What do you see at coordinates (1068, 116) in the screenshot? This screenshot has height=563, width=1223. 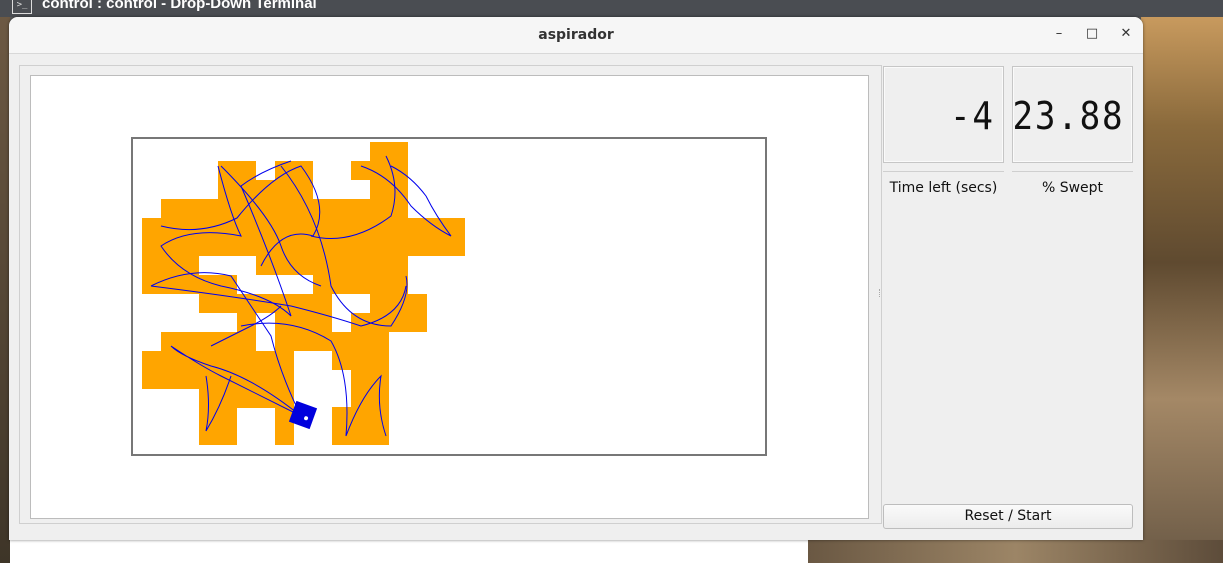 I see `swept-value: 23.88` at bounding box center [1068, 116].